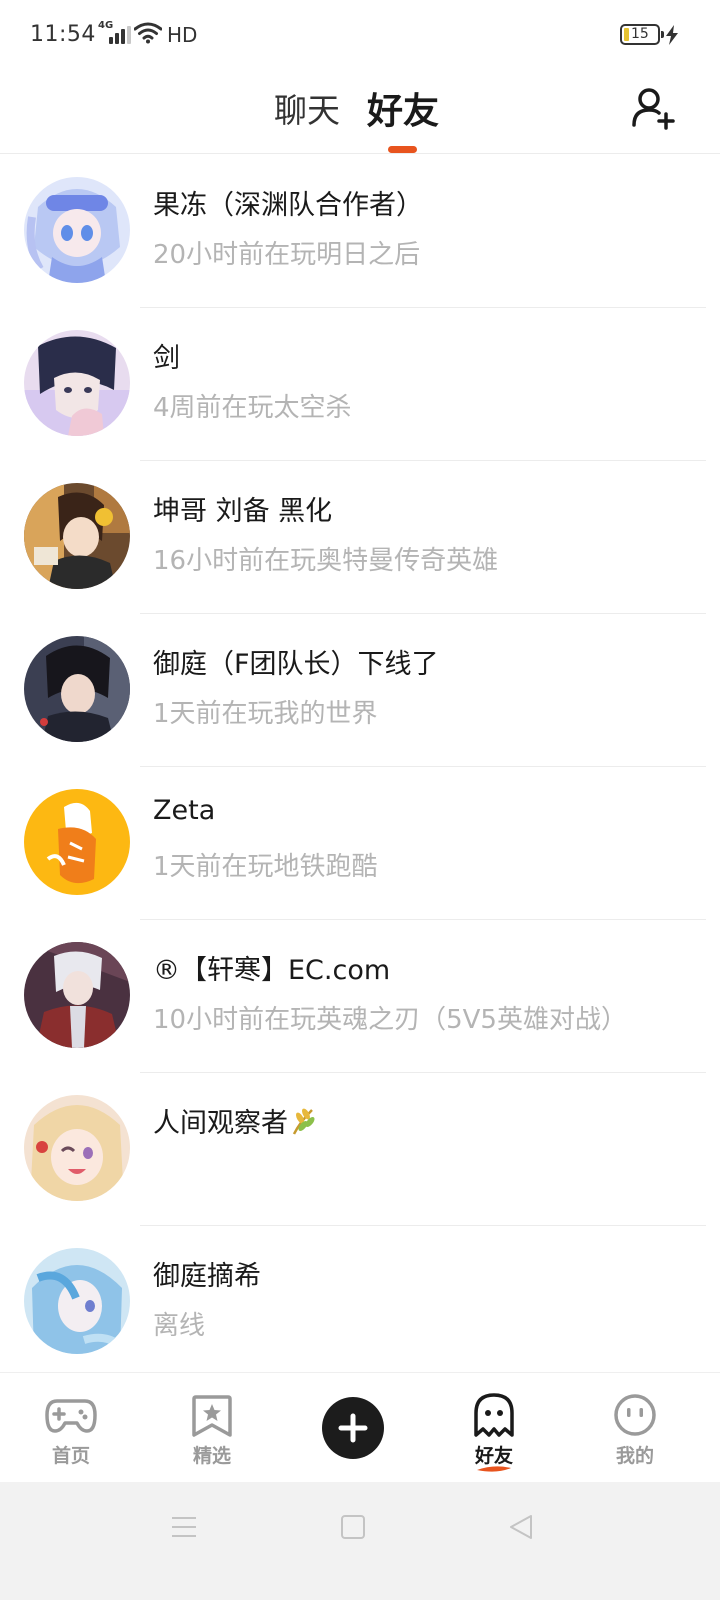  What do you see at coordinates (235, 1120) in the screenshot?
I see `friend-name: 人间观察者` at bounding box center [235, 1120].